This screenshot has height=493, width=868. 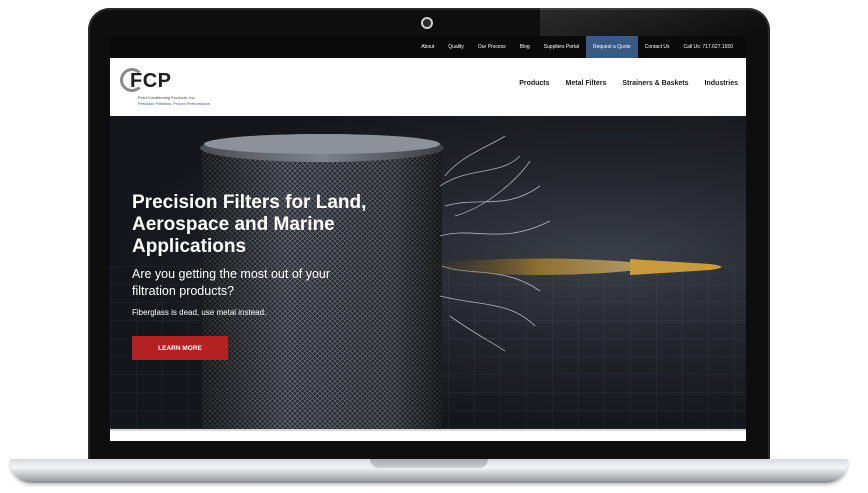 I want to click on nav-products: Products, so click(x=534, y=83).